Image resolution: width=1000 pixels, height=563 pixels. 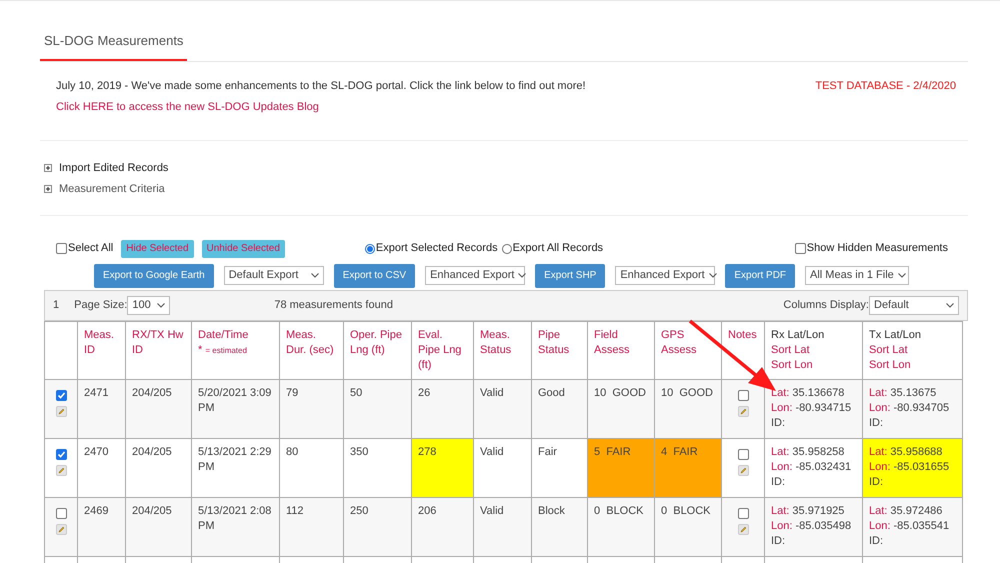 What do you see at coordinates (312, 526) in the screenshot?
I see `table-cell: 112` at bounding box center [312, 526].